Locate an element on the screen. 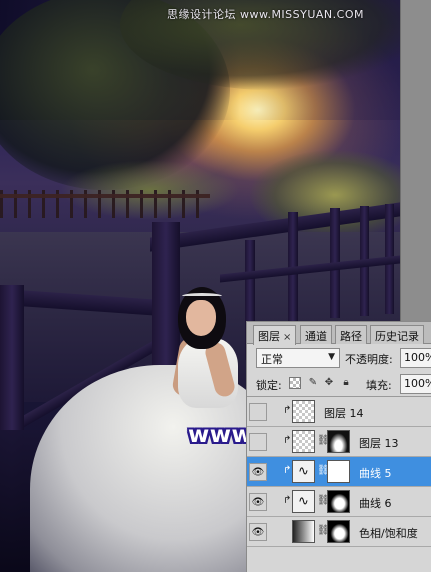 Image resolution: width=431 pixels, height=572 pixels. blend-mode-select: 正常 ▼ is located at coordinates (298, 358).